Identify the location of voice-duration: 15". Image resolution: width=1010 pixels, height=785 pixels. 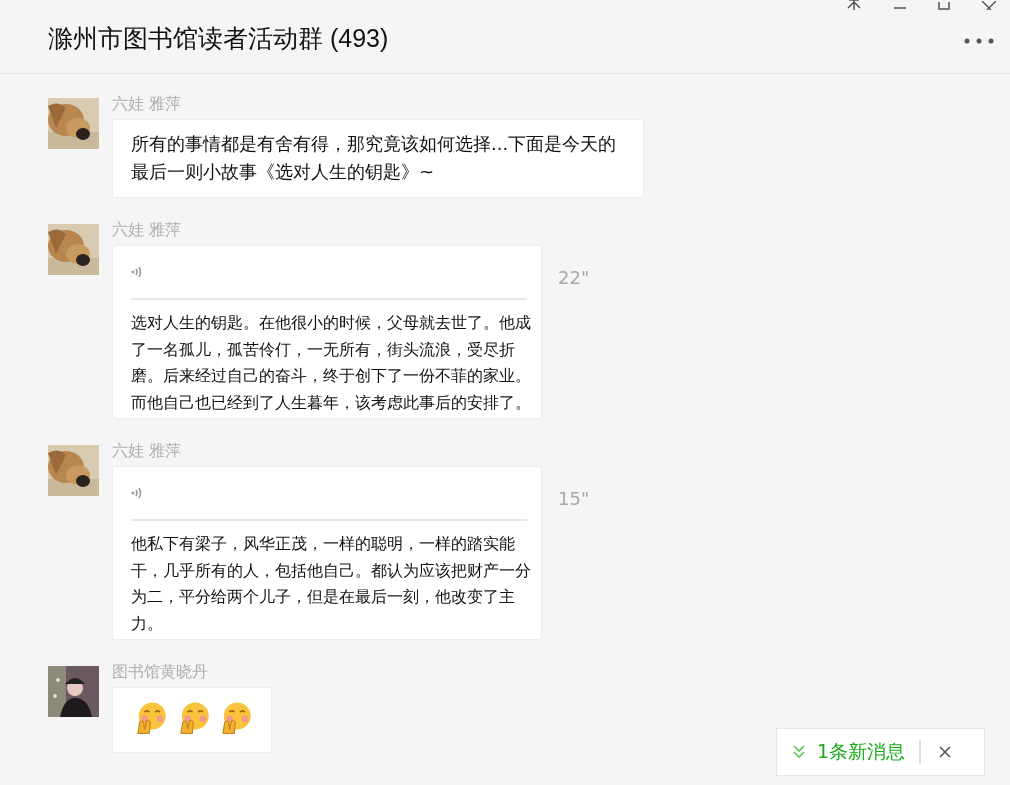
(574, 498).